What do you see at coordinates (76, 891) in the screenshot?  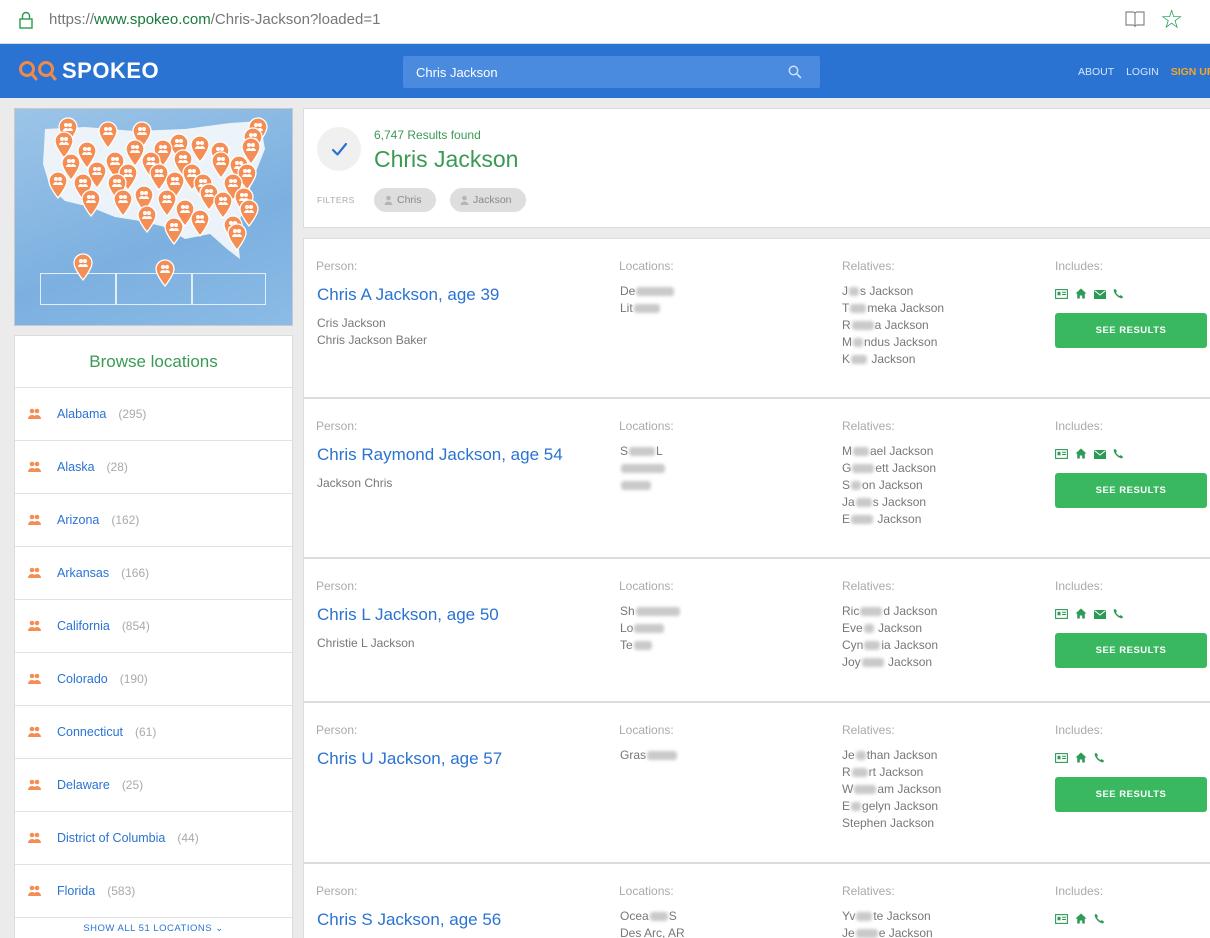 I see `location-name: Florida` at bounding box center [76, 891].